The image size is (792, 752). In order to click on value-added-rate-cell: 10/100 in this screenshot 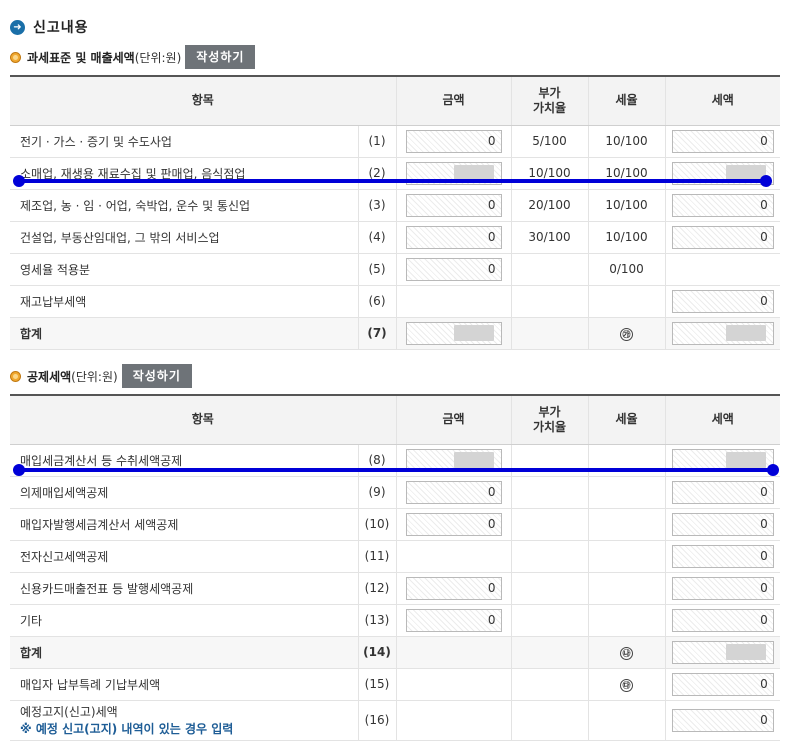, I will do `click(549, 173)`.